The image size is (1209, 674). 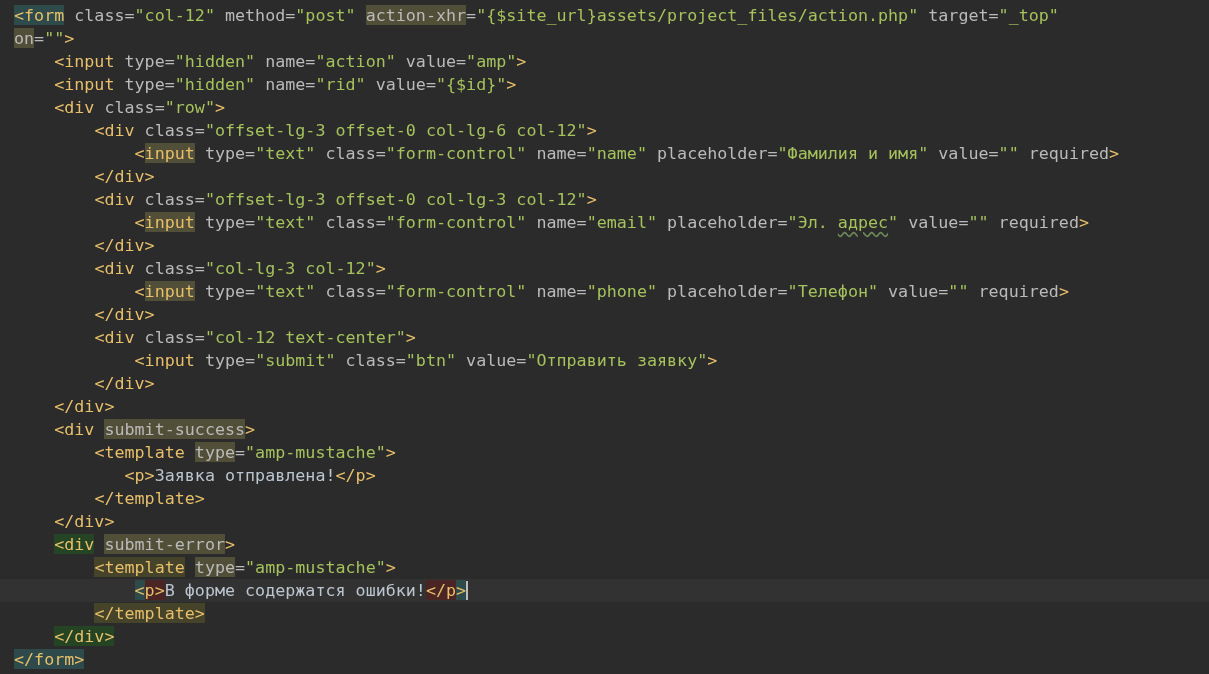 What do you see at coordinates (149, 498) in the screenshot?
I see `code-line: </template>` at bounding box center [149, 498].